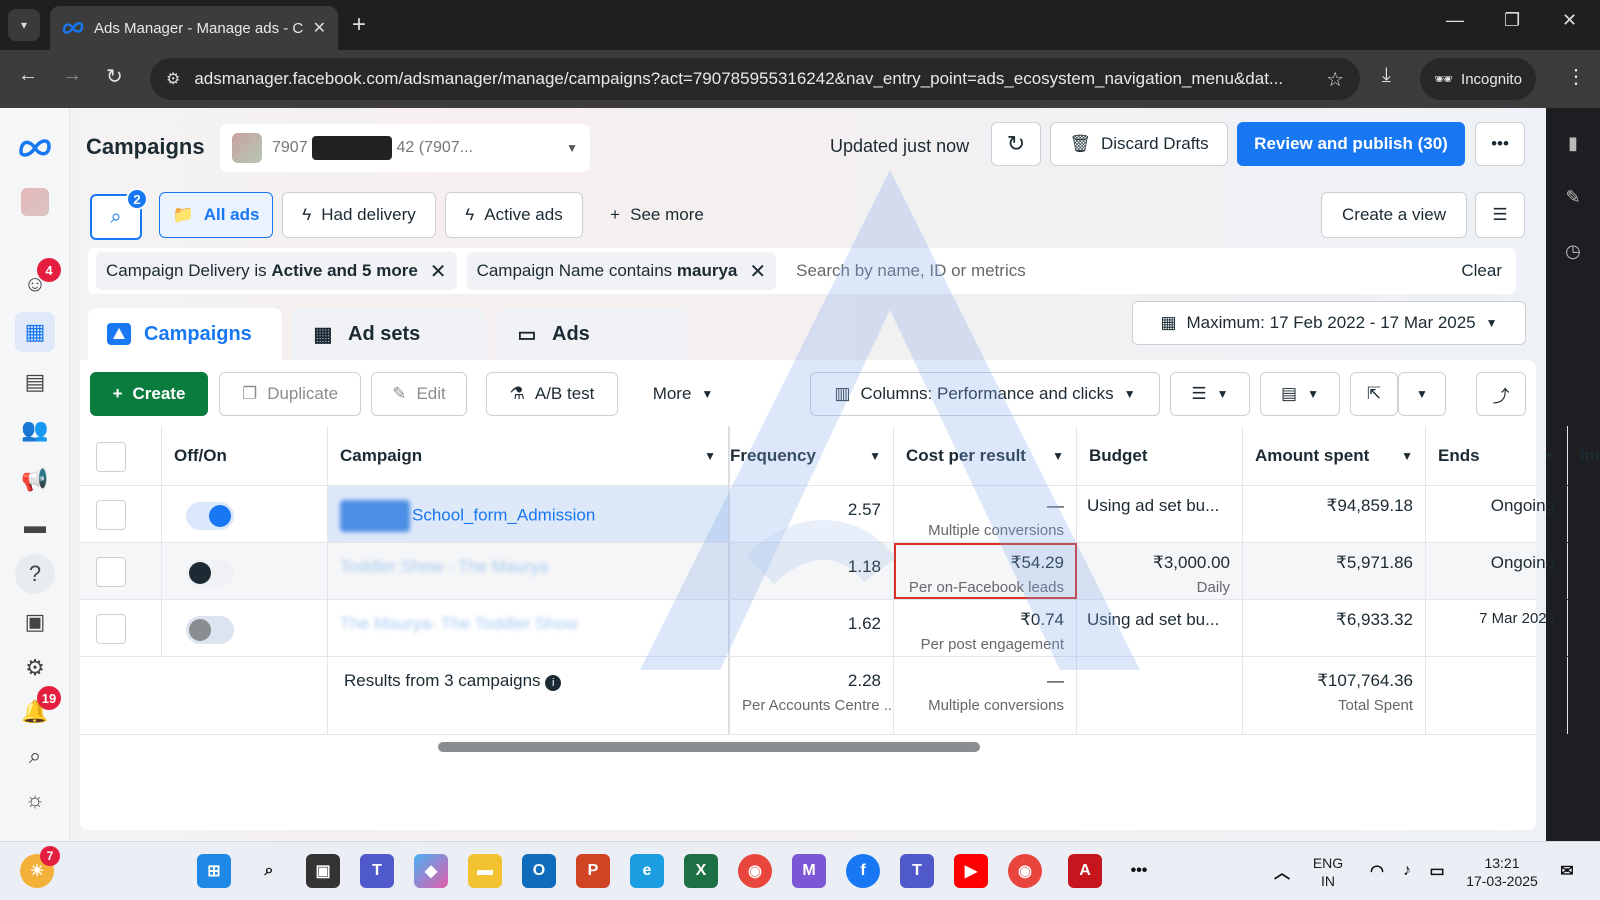  What do you see at coordinates (35, 202) in the screenshot?
I see `account-avatar` at bounding box center [35, 202].